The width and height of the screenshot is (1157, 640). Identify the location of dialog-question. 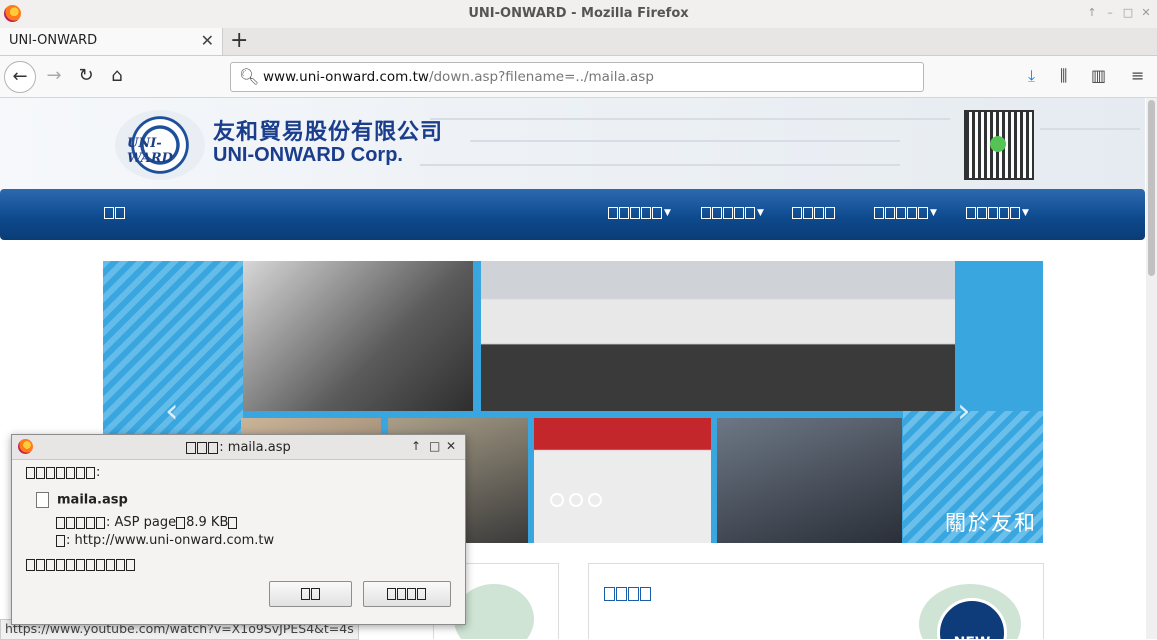
(81, 564).